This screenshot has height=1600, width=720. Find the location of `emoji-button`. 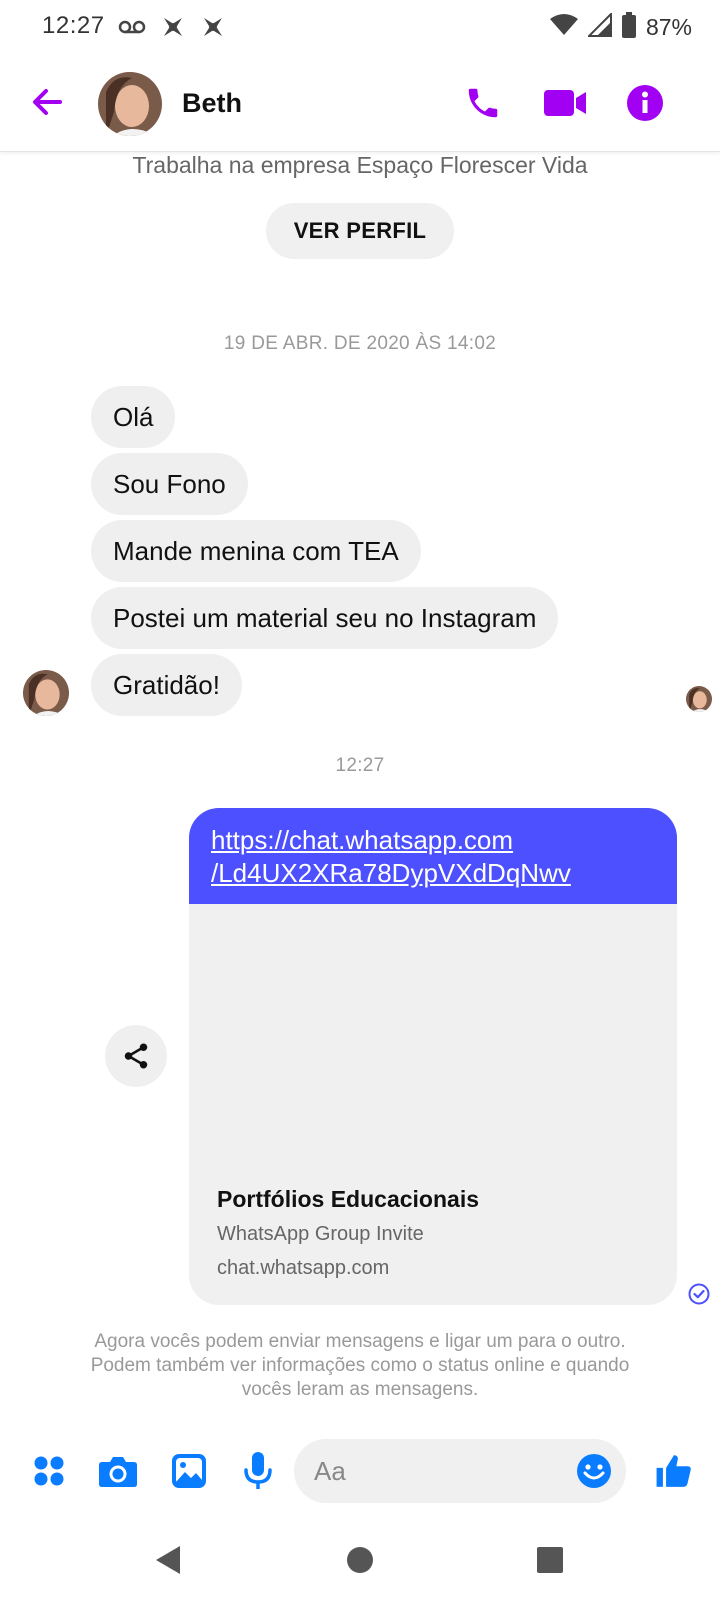

emoji-button is located at coordinates (594, 1471).